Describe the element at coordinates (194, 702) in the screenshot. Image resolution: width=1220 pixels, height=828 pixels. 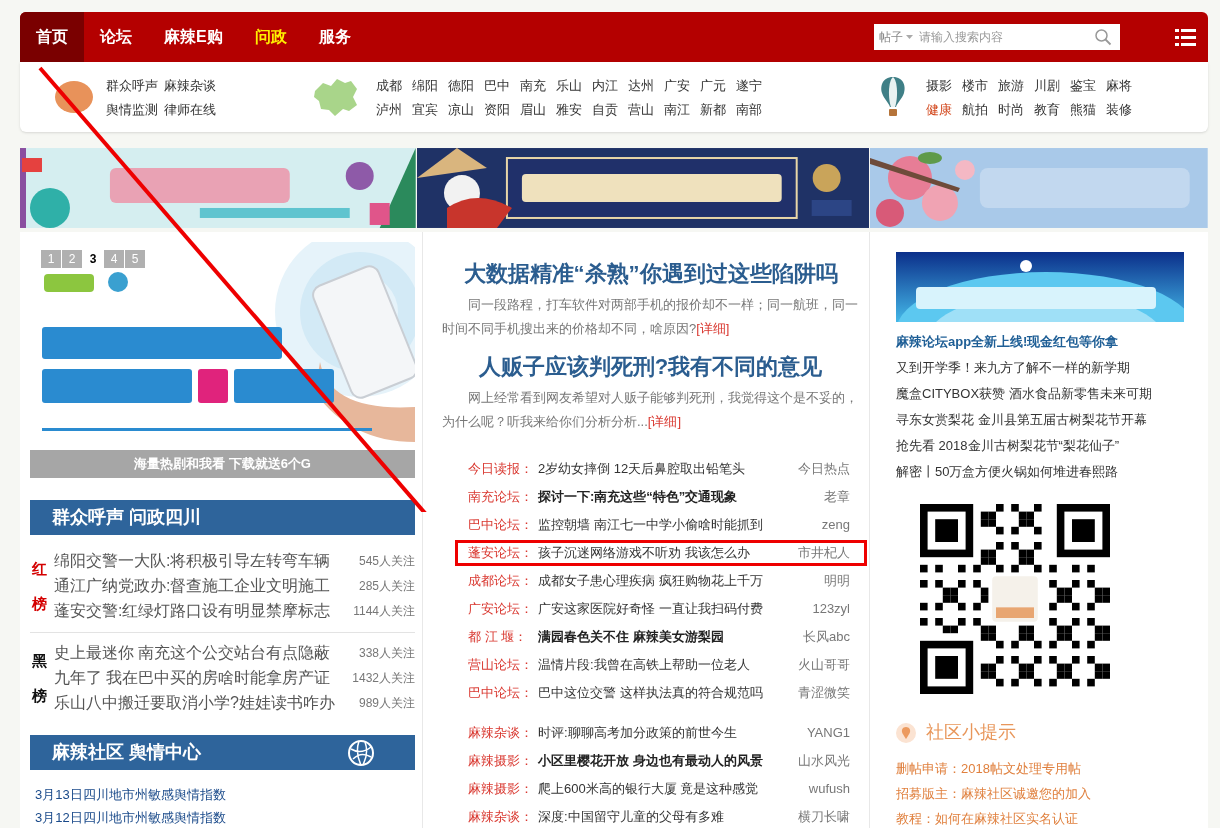
I see `board-post-link: 乐山八中搬迁要取消小学?娃娃读书咋办` at that location.